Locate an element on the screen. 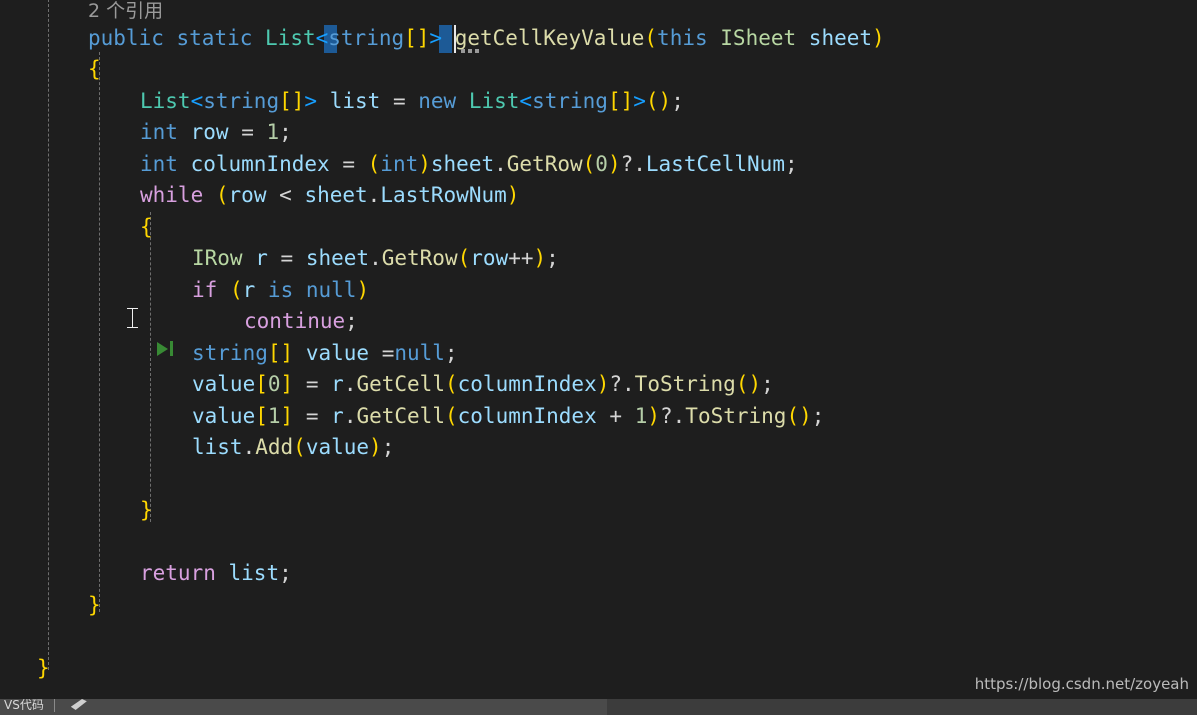 This screenshot has height=715, width=1197. taskbar-app-icon is located at coordinates (78, 704).